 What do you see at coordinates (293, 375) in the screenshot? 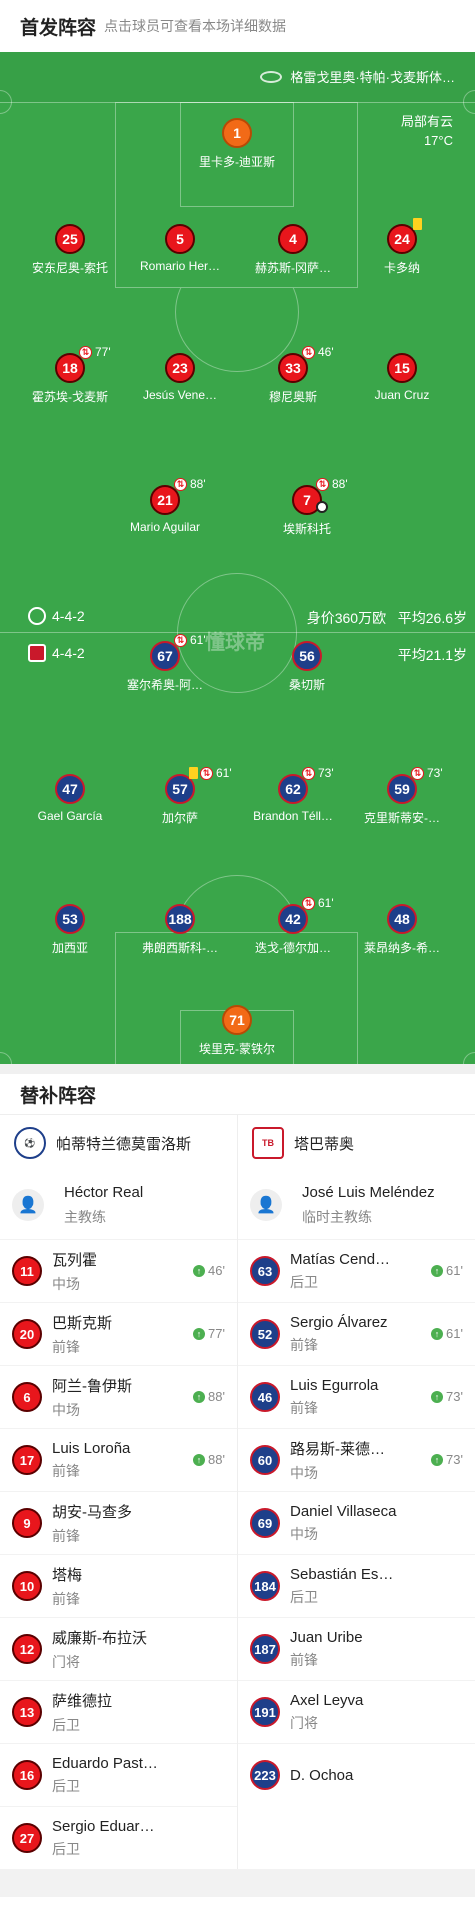
I see `home-player: 33 ⇅ 46' 穆尼奥斯` at bounding box center [293, 375].